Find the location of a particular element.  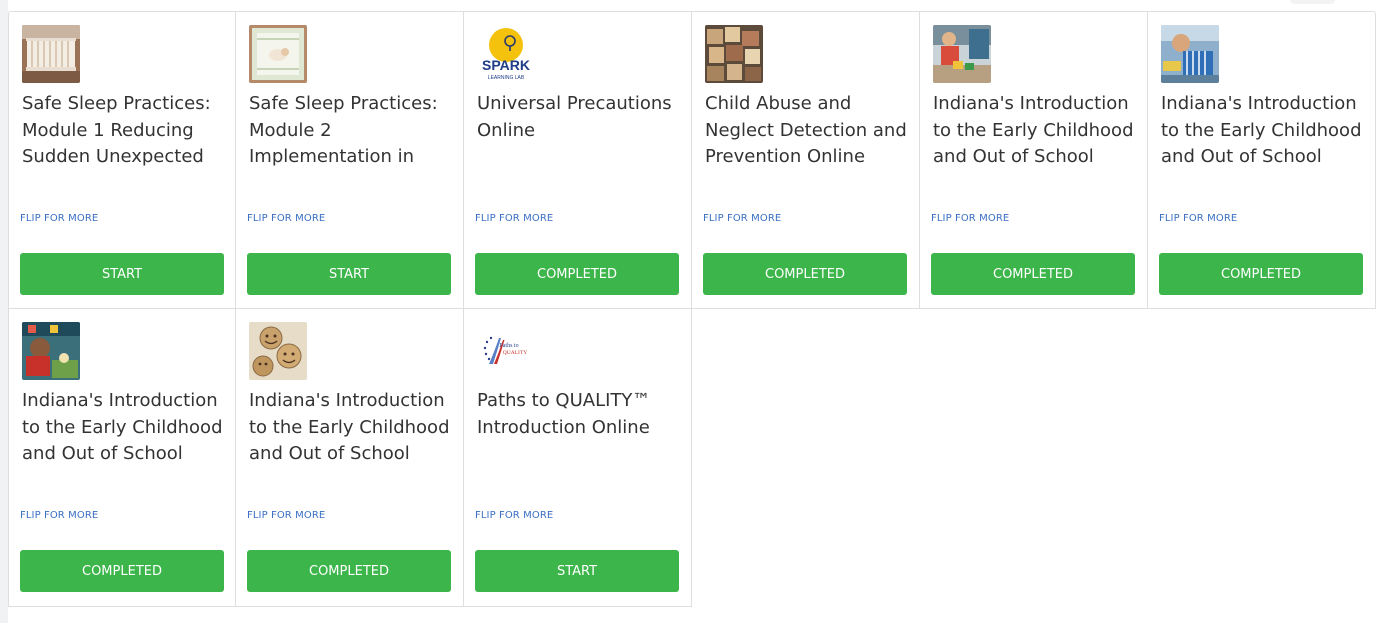

top-edge-tab is located at coordinates (1312, 2).